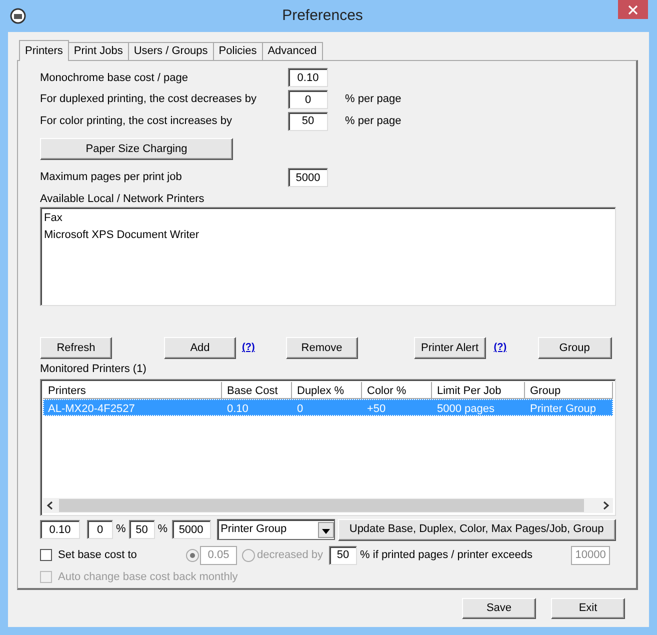  Describe the element at coordinates (136, 121) in the screenshot. I see `setting-label: For color printing, the cost increases by` at that location.